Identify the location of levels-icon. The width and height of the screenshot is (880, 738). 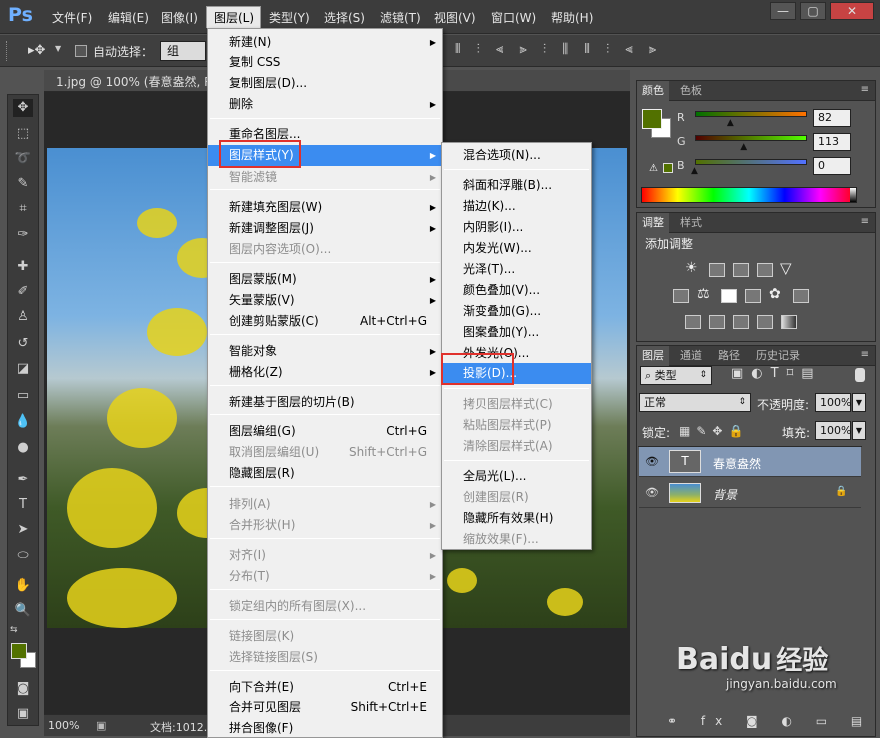
(717, 270).